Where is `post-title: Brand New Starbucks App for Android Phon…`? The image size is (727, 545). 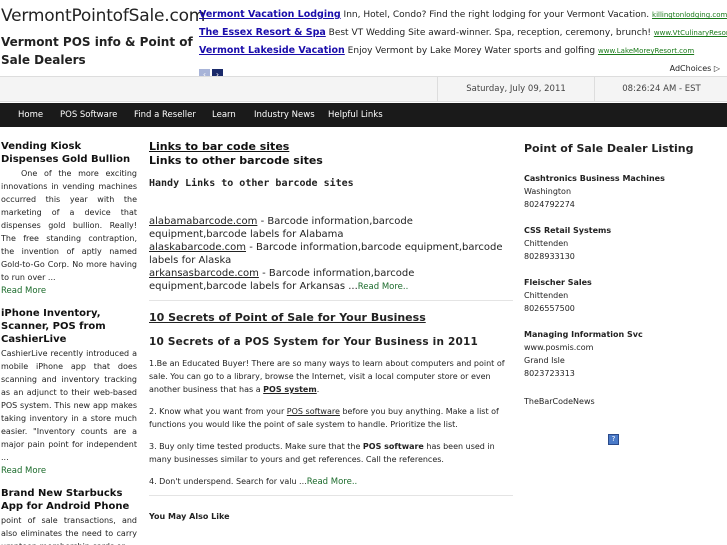 post-title: Brand New Starbucks App for Android Phon… is located at coordinates (69, 500).